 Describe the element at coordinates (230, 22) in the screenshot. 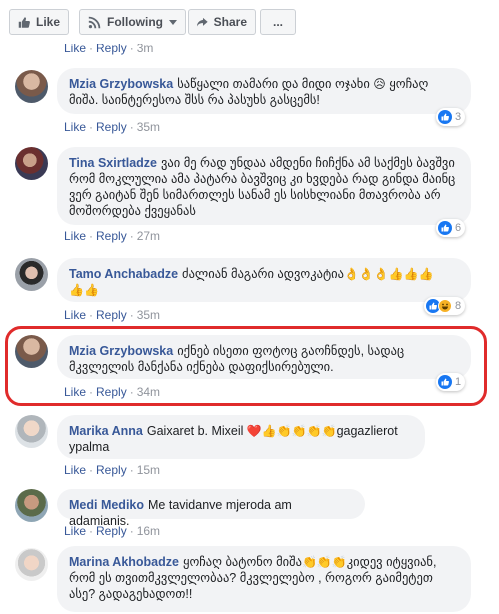

I see `share-button-label: Share` at that location.